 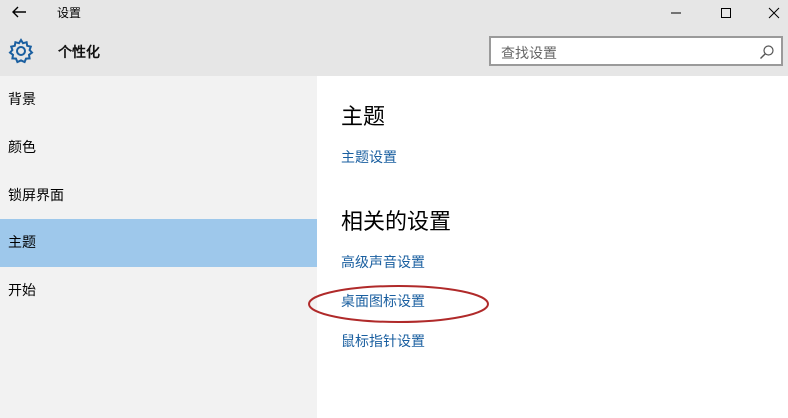 I want to click on back-button, so click(x=19, y=12).